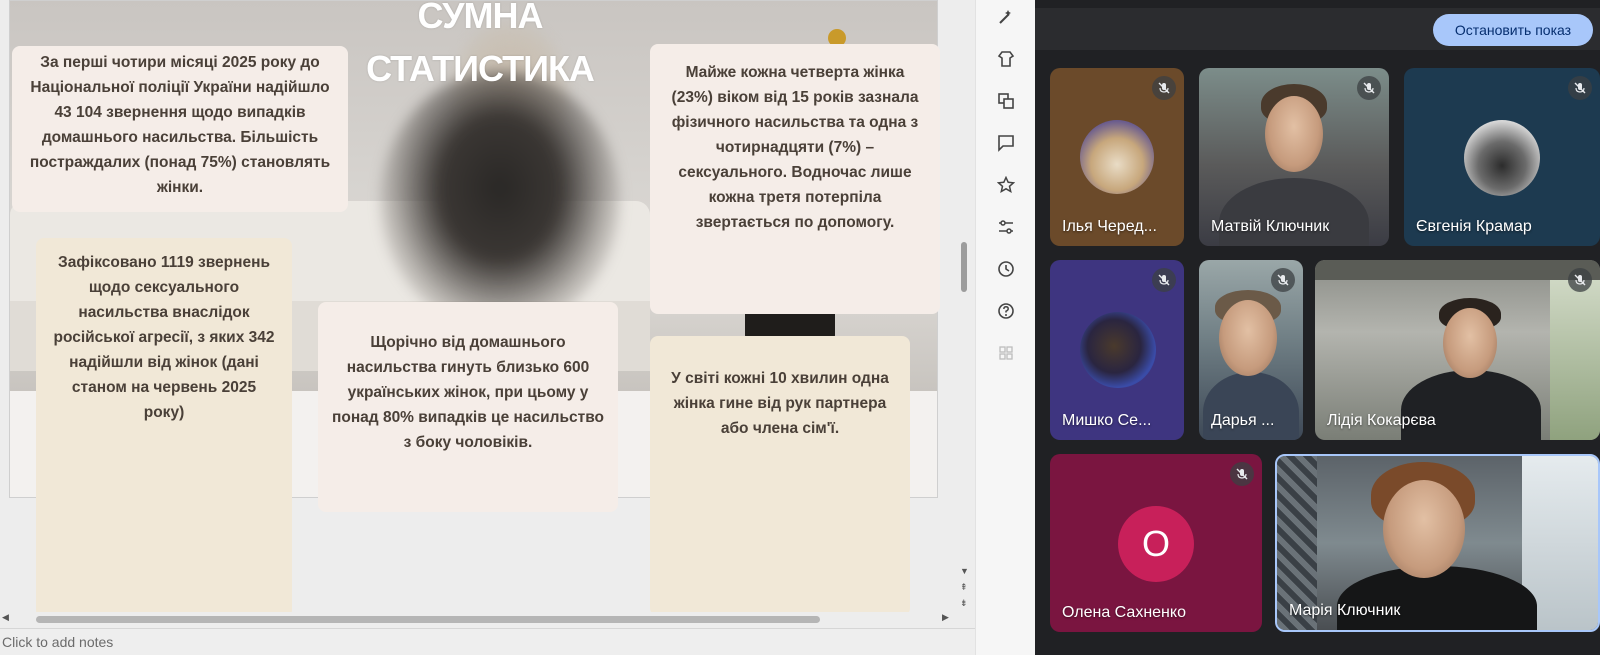 The height and width of the screenshot is (655, 1600). Describe the element at coordinates (500, 201) in the screenshot. I see `photo-figure` at that location.